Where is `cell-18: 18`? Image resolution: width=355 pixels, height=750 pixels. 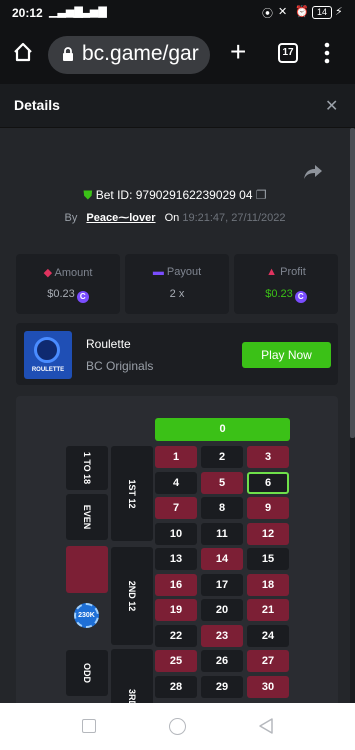
cell-18: 18 is located at coordinates (268, 584).